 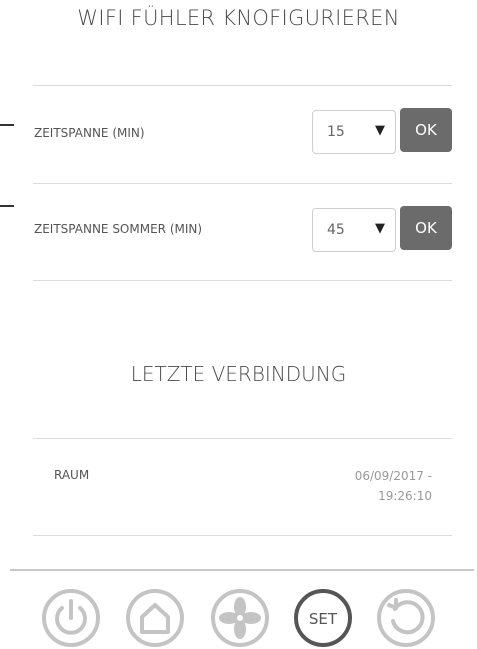 What do you see at coordinates (352, 486) in the screenshot?
I see `last-connection-timestamp: 06/09/2017 - 19:26:10` at bounding box center [352, 486].